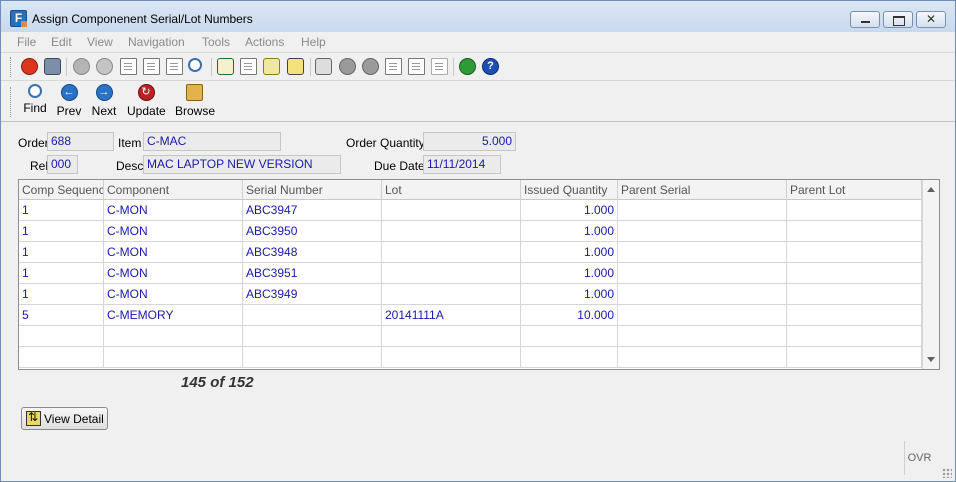  Describe the element at coordinates (312, 273) in the screenshot. I see `serial-number-cell: ABC3951` at that location.